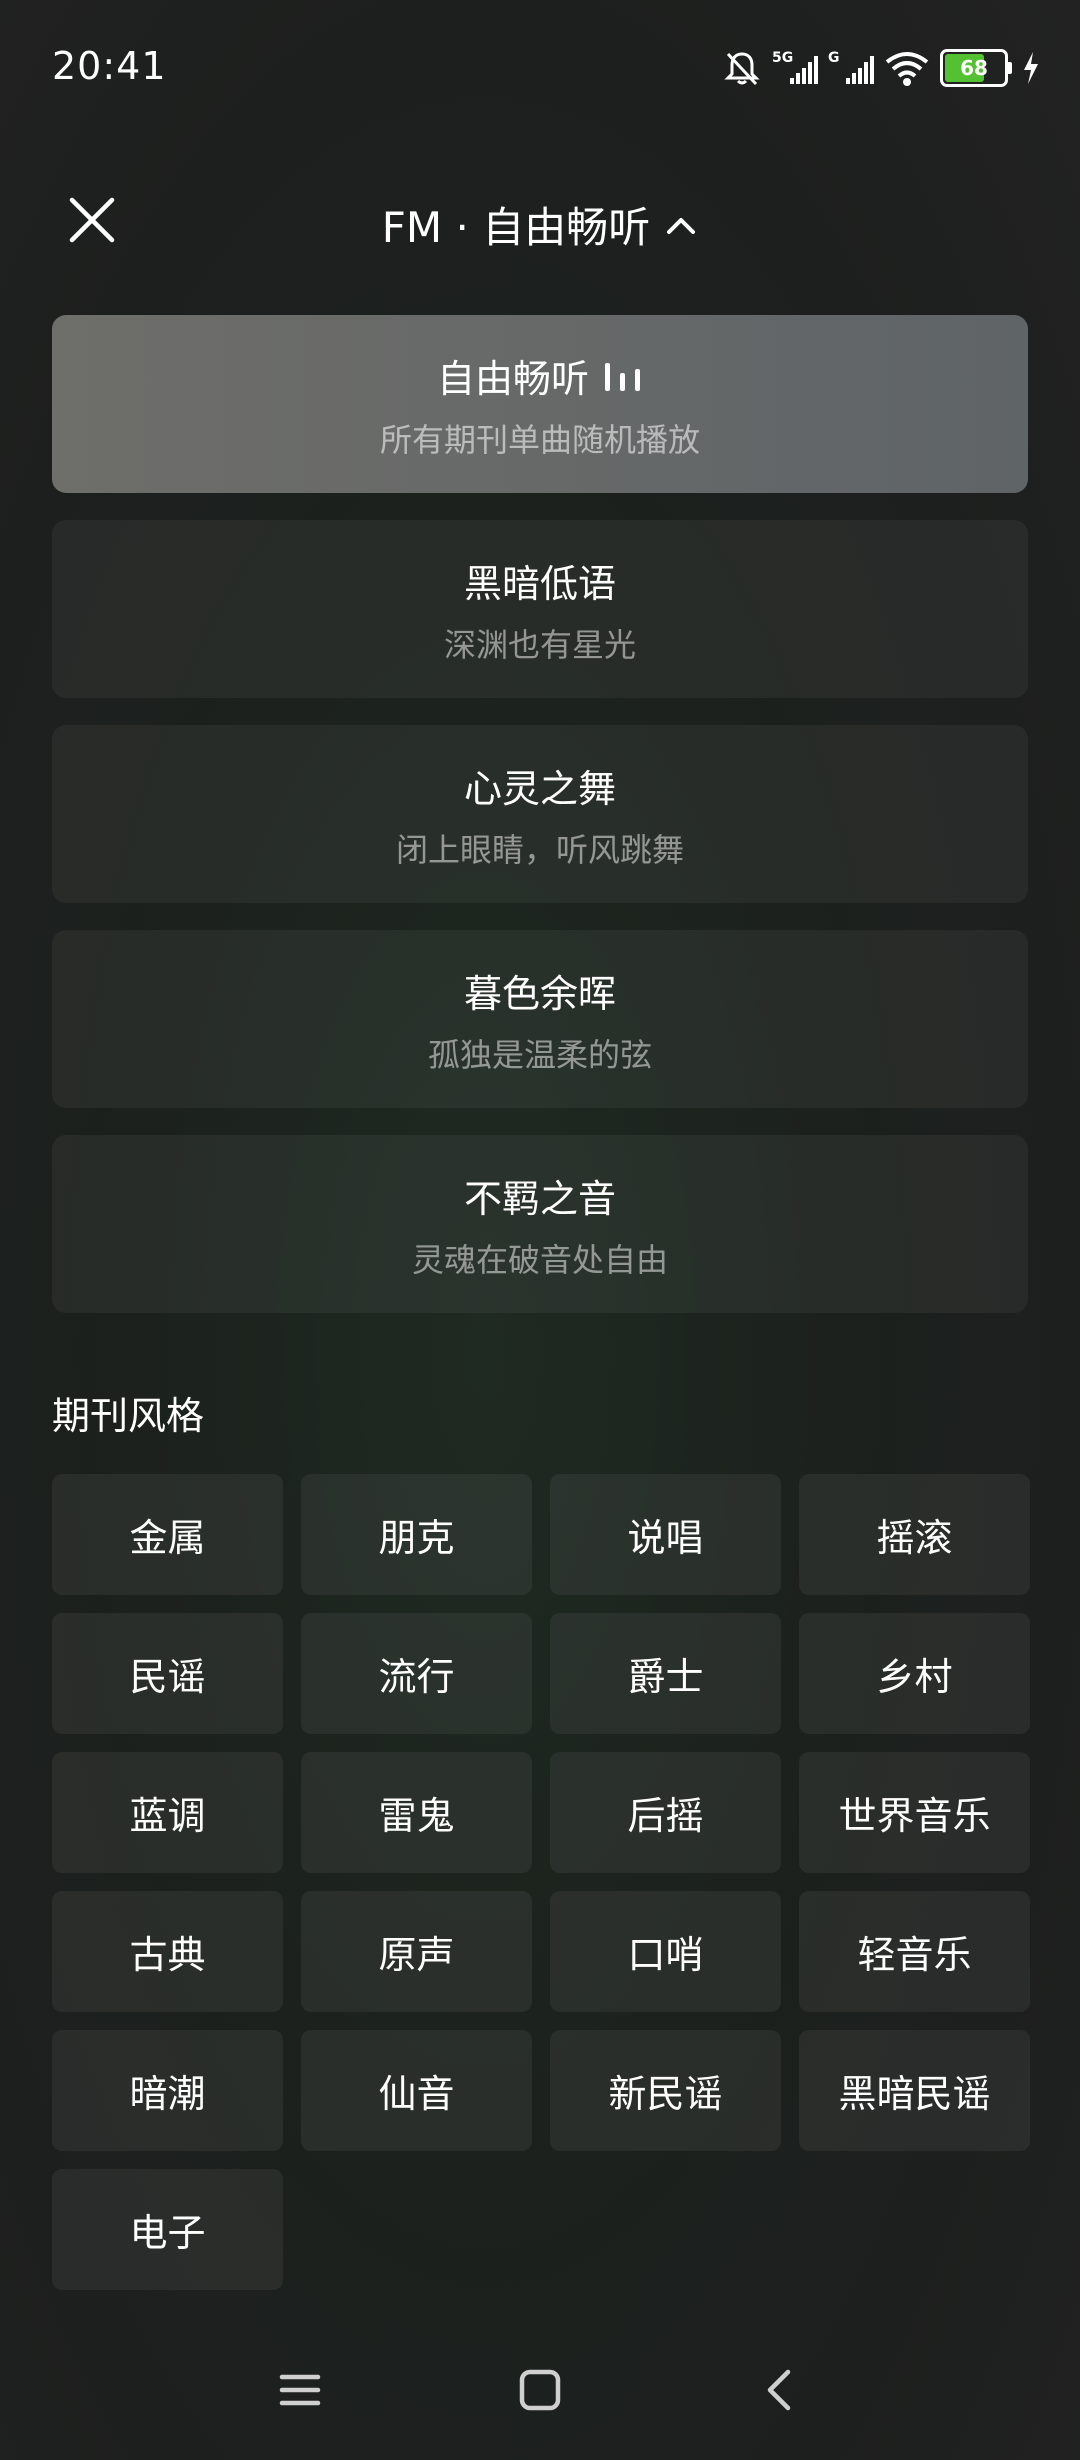 This screenshot has height=2460, width=1080. I want to click on genre-tag: 流行, so click(416, 1673).